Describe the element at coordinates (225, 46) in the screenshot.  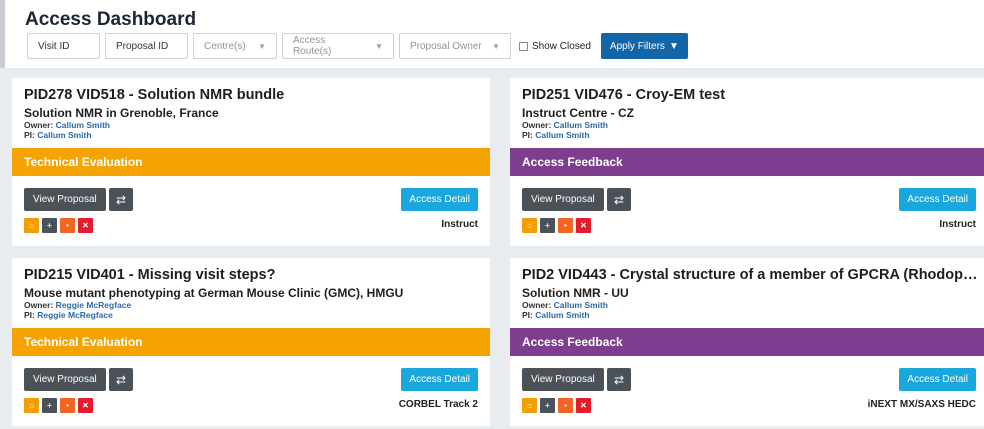
I see `centres-placeholder: Centre(s)` at that location.